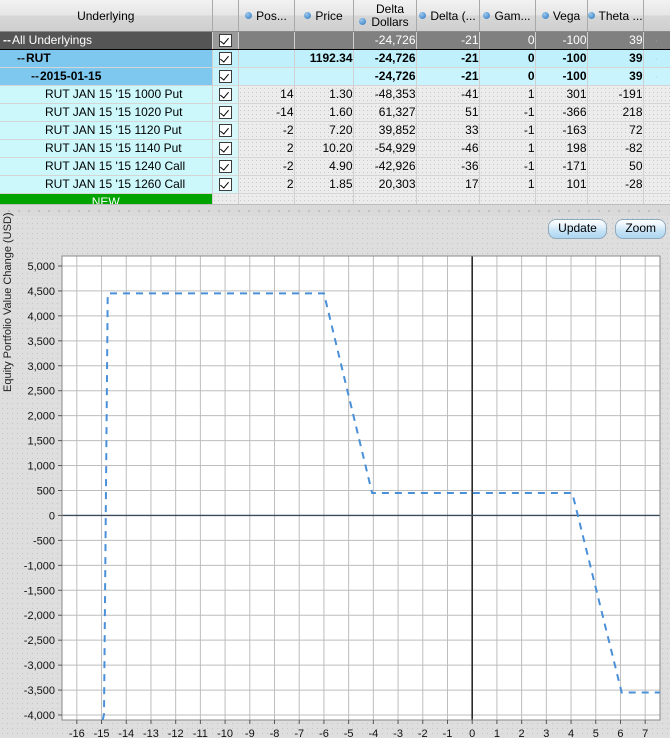 This screenshot has width=670, height=738. I want to click on cell-theta: -28, so click(615, 184).